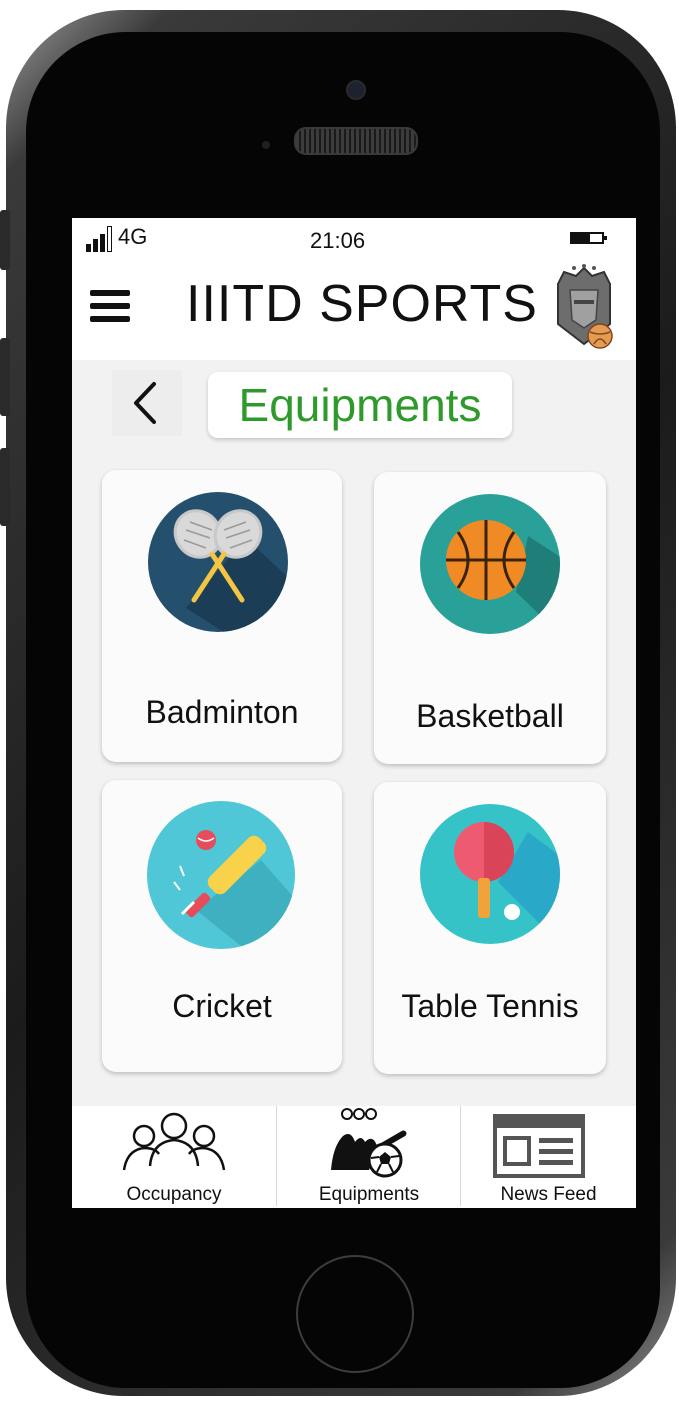  Describe the element at coordinates (5, 487) in the screenshot. I see `volume-down-button` at that location.